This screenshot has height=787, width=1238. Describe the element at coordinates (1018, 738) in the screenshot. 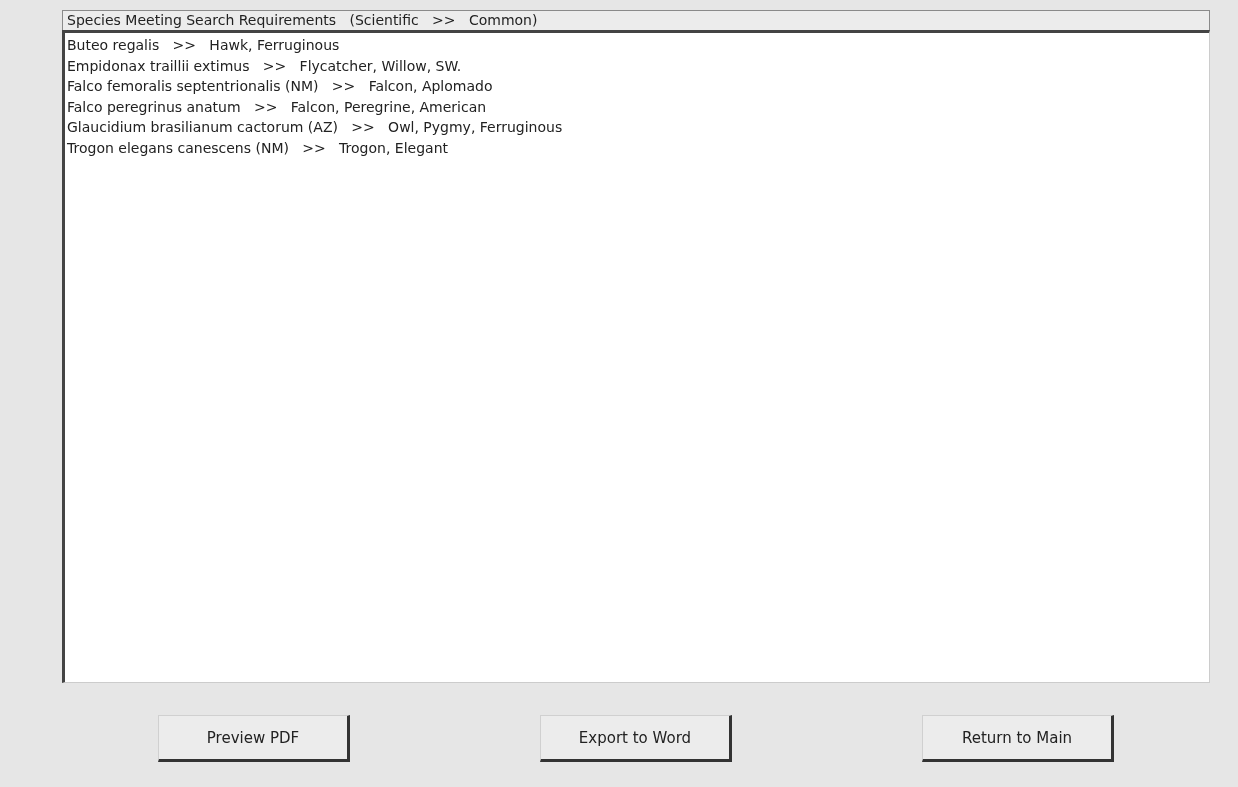

I see `action-button: Return to Main` at that location.